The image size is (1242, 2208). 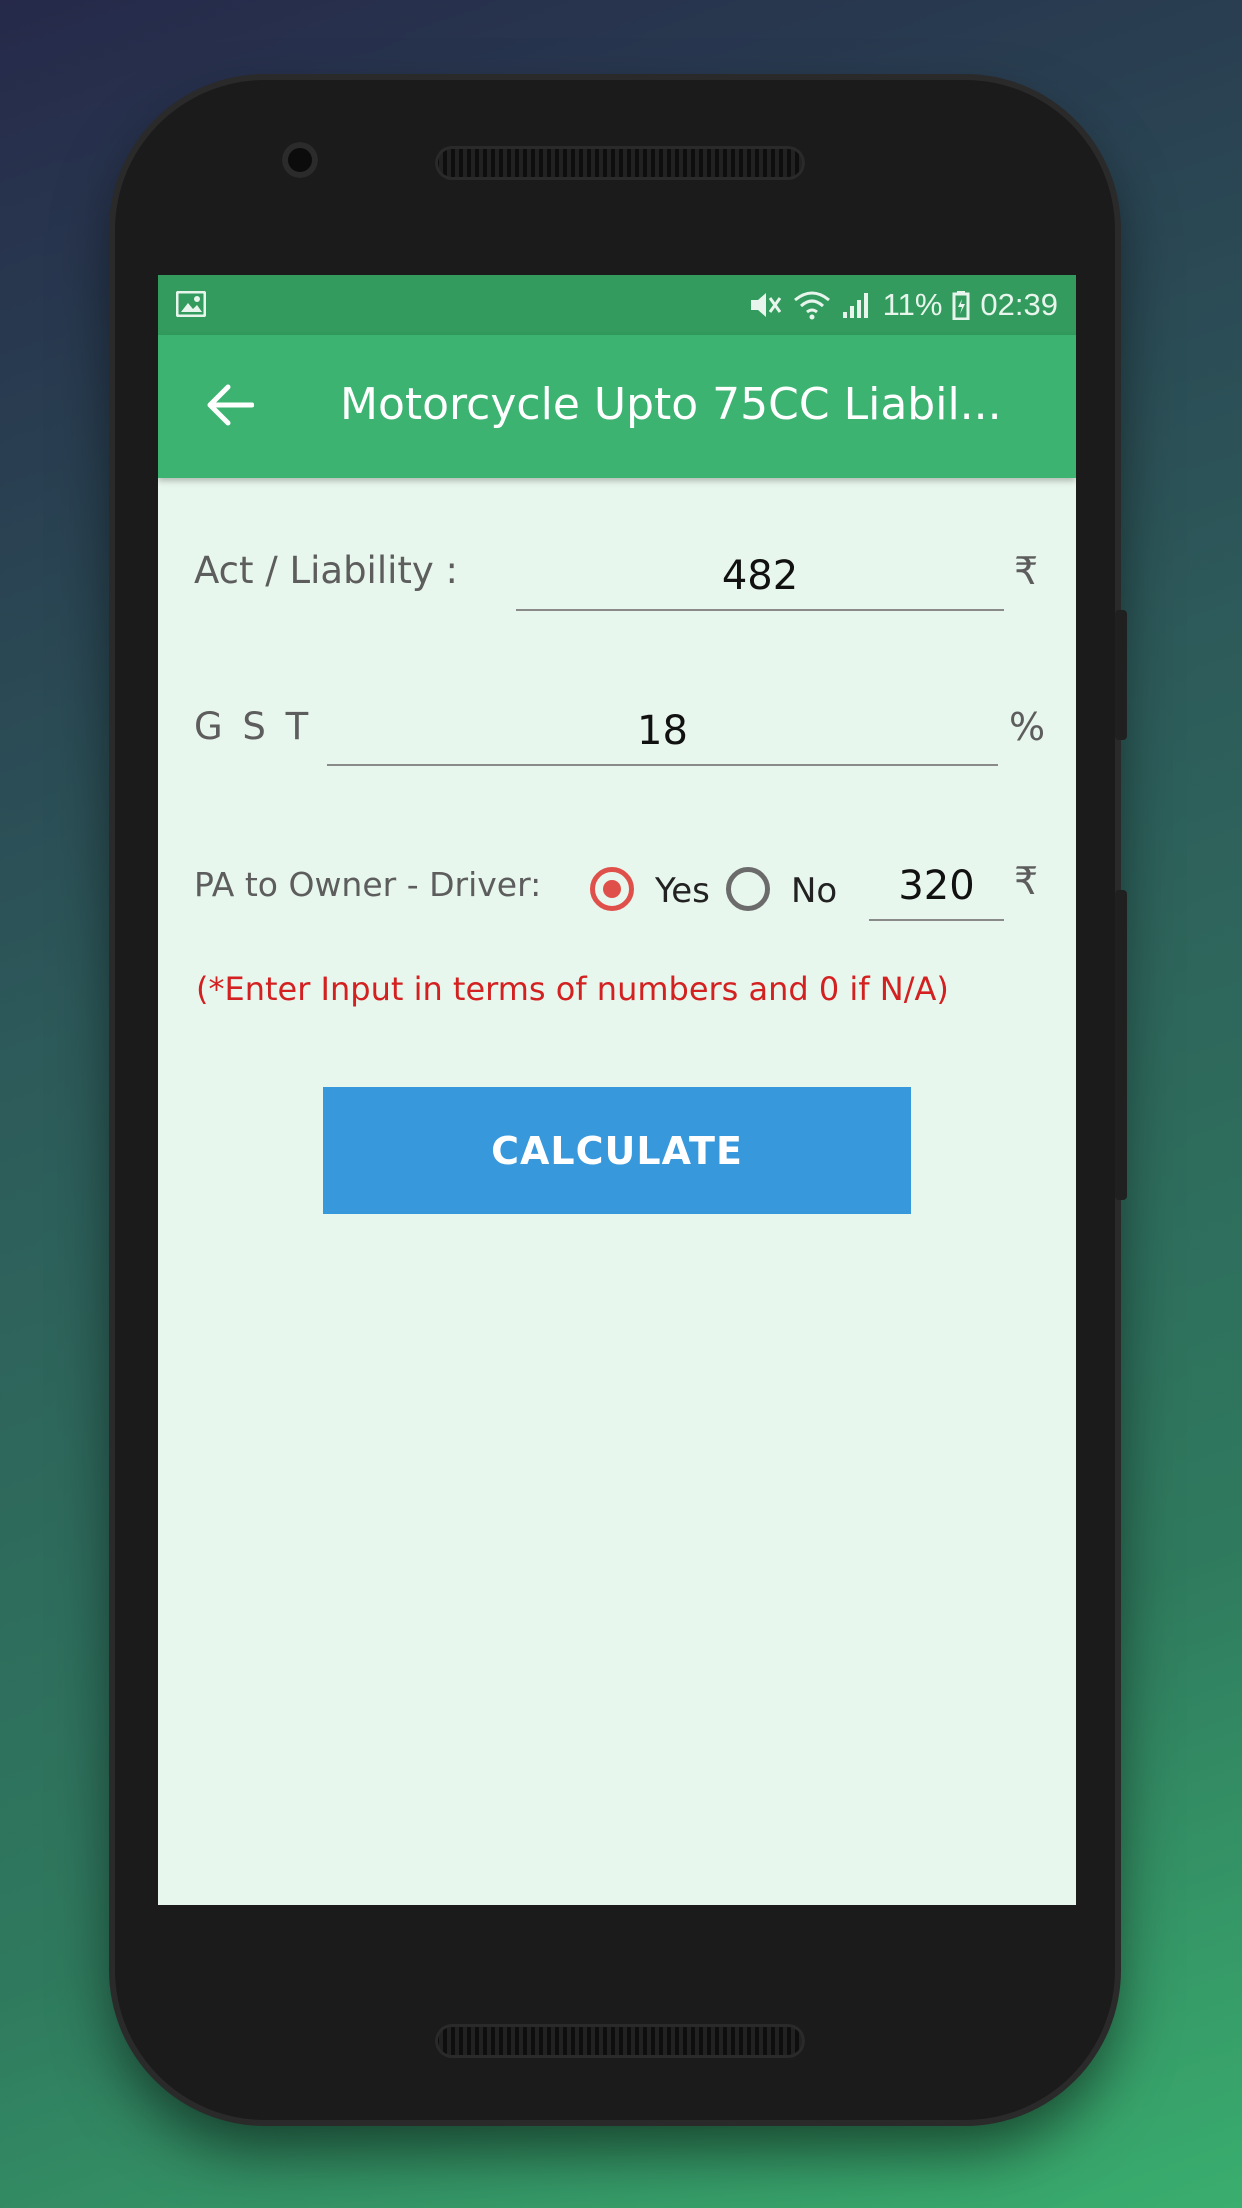 What do you see at coordinates (620, 163) in the screenshot?
I see `top-speaker` at bounding box center [620, 163].